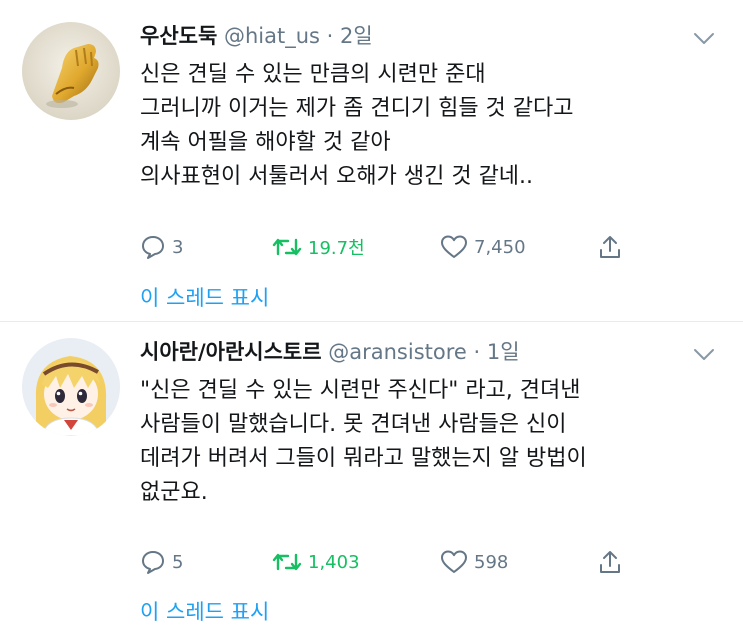  I want to click on tweet-actions: 3 19.7천 7,450, so click(380, 247).